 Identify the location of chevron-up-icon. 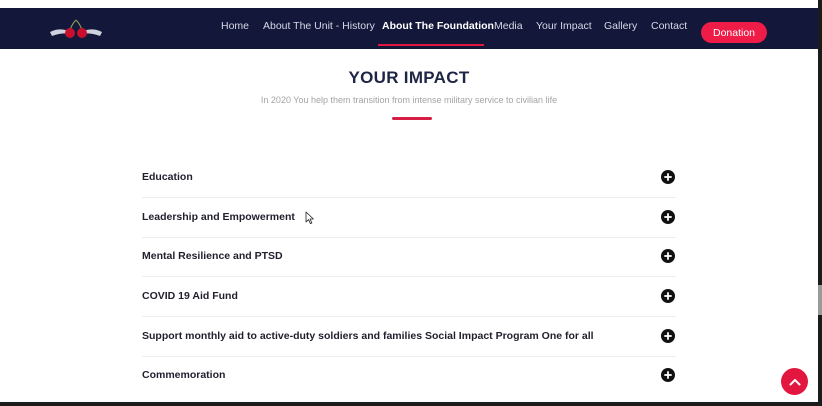
(794, 381).